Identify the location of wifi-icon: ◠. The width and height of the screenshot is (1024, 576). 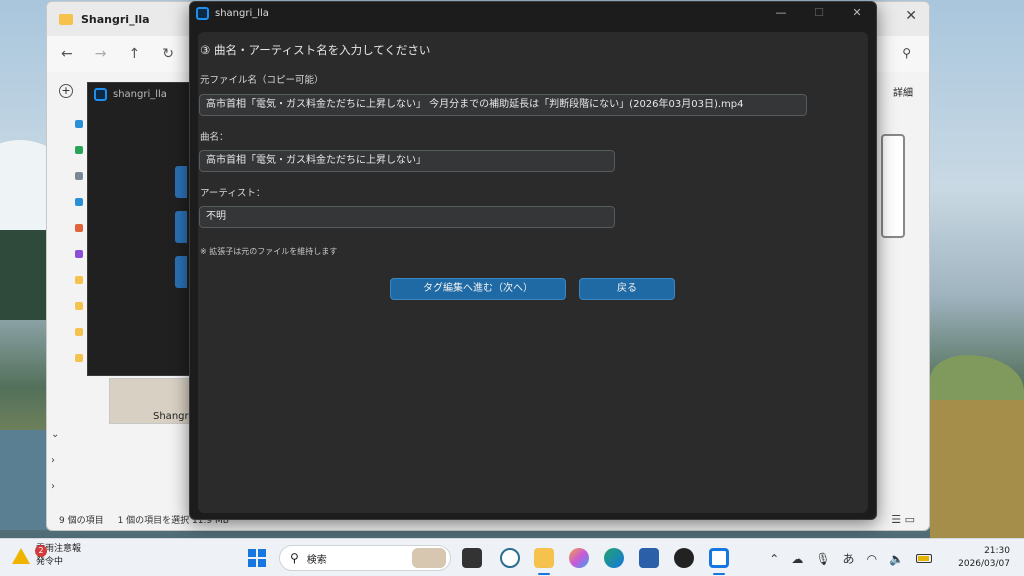
(872, 559).